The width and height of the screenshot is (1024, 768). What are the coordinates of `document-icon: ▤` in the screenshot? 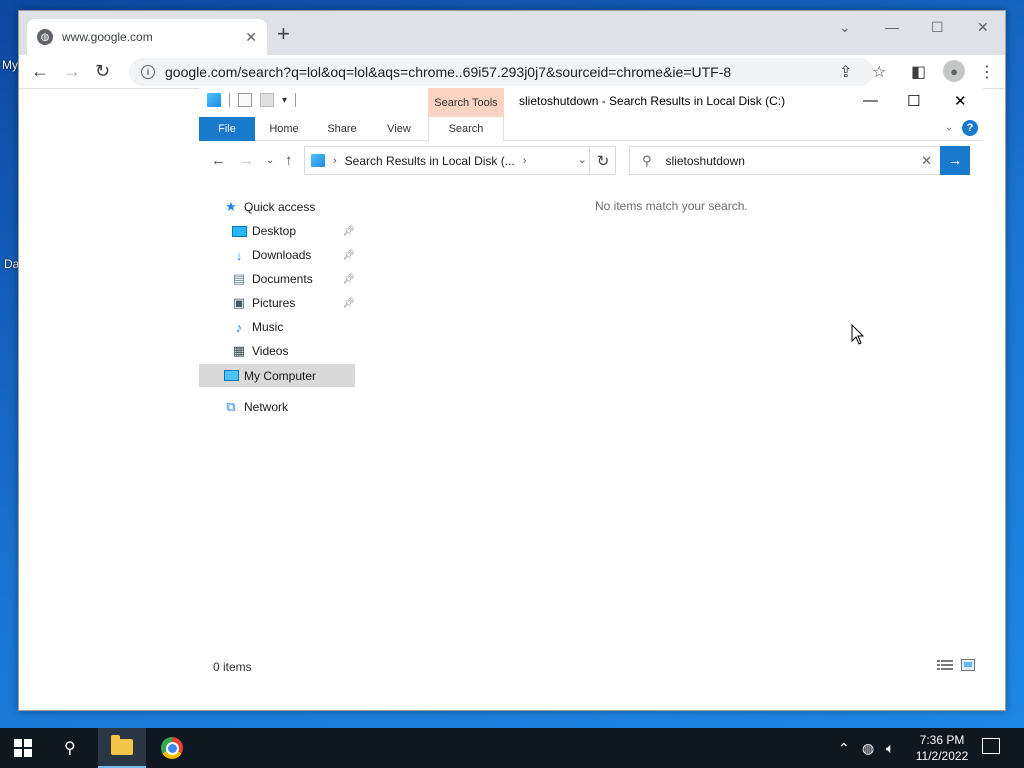 It's located at (239, 278).